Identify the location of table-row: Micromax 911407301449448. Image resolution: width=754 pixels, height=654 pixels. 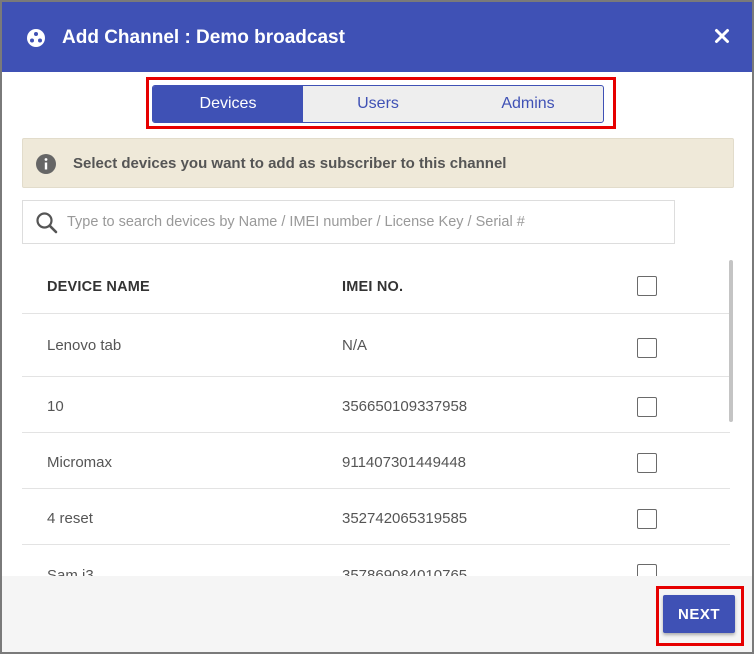
(376, 461).